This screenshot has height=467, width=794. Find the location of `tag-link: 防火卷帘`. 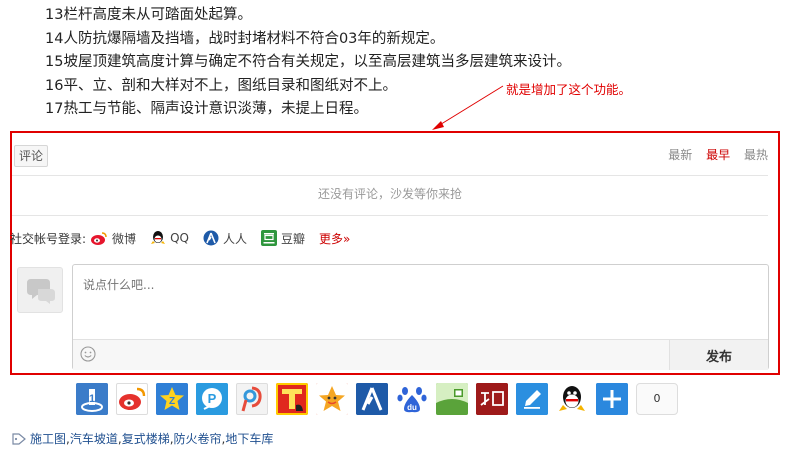

tag-link: 防火卷帘 is located at coordinates (198, 438).